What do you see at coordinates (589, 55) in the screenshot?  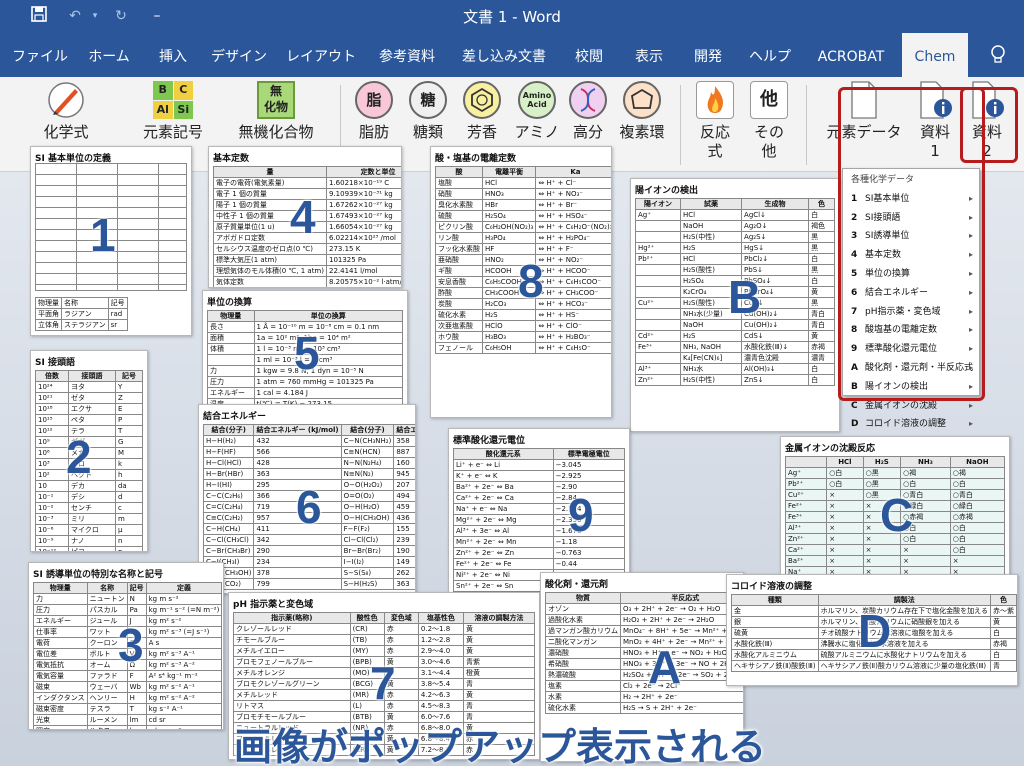 I see `tab-review: 校閲` at bounding box center [589, 55].